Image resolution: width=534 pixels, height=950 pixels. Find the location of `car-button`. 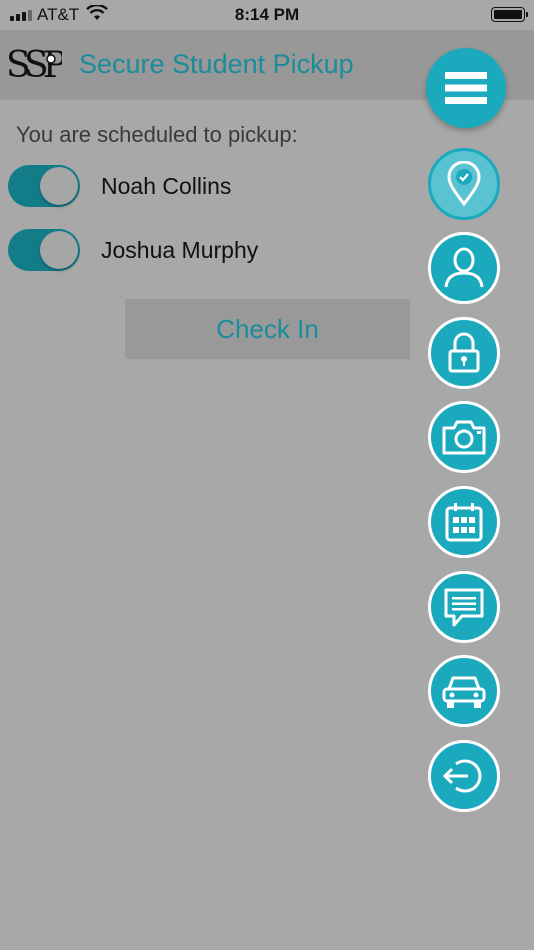

car-button is located at coordinates (464, 691).